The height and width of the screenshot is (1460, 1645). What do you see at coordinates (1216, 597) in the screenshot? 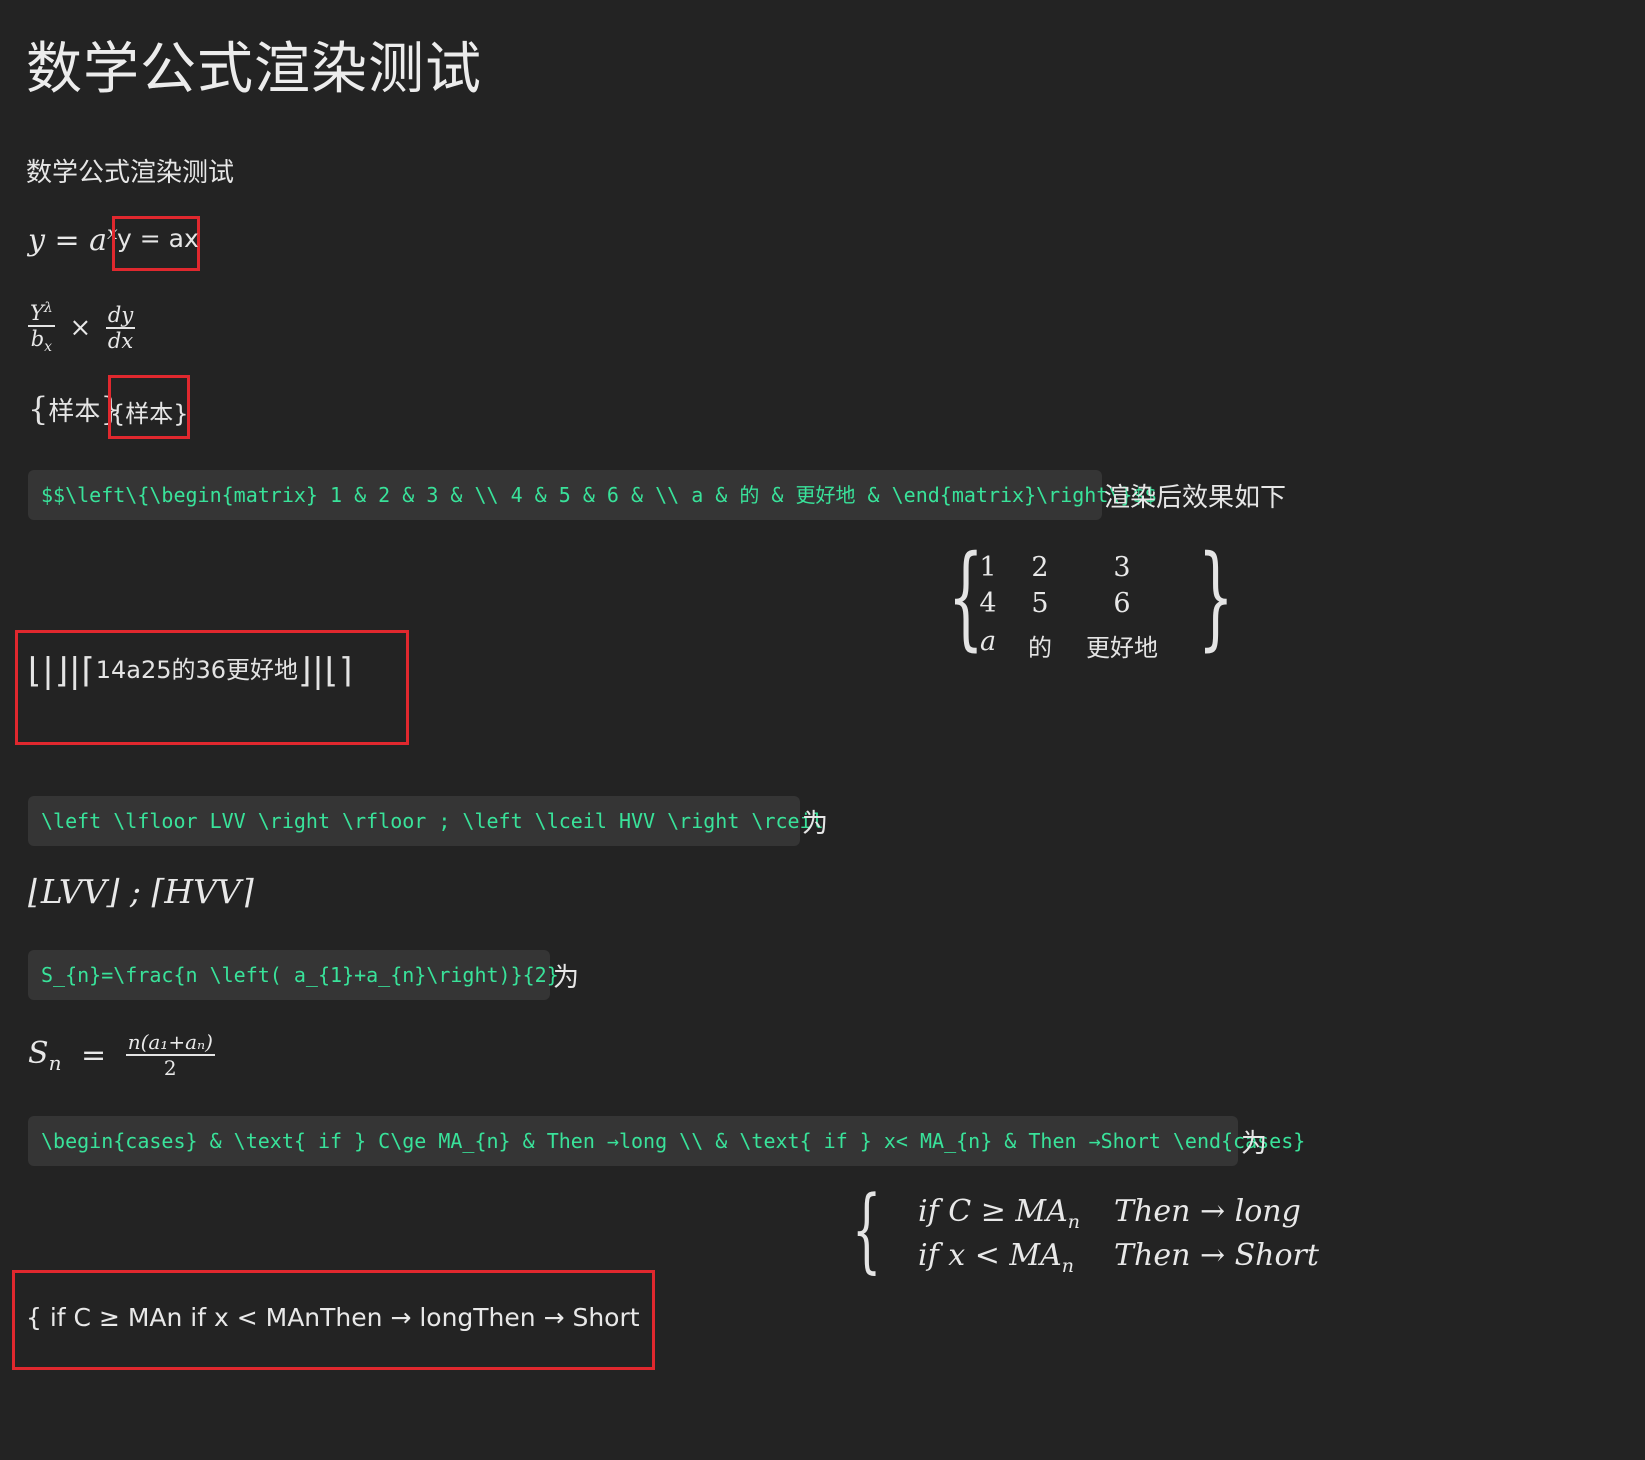
I see `matrix-right-brace: }` at bounding box center [1216, 597].